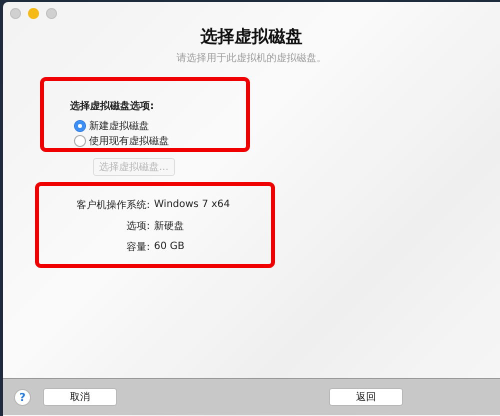  Describe the element at coordinates (138, 226) in the screenshot. I see `summary-label: 选项:` at that location.